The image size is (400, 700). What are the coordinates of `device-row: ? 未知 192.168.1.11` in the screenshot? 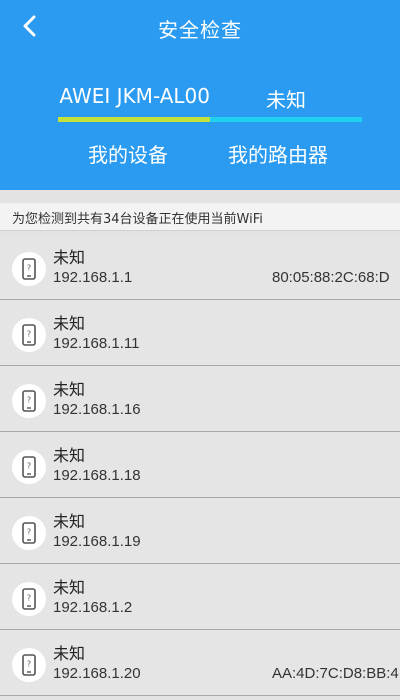 It's located at (200, 333).